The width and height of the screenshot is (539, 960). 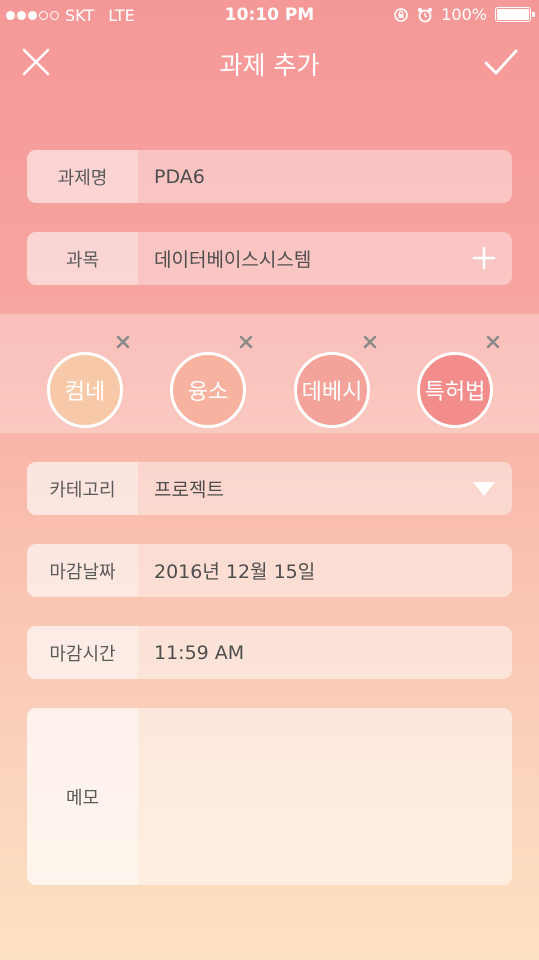 I want to click on subject-label: 과목, so click(x=82, y=258).